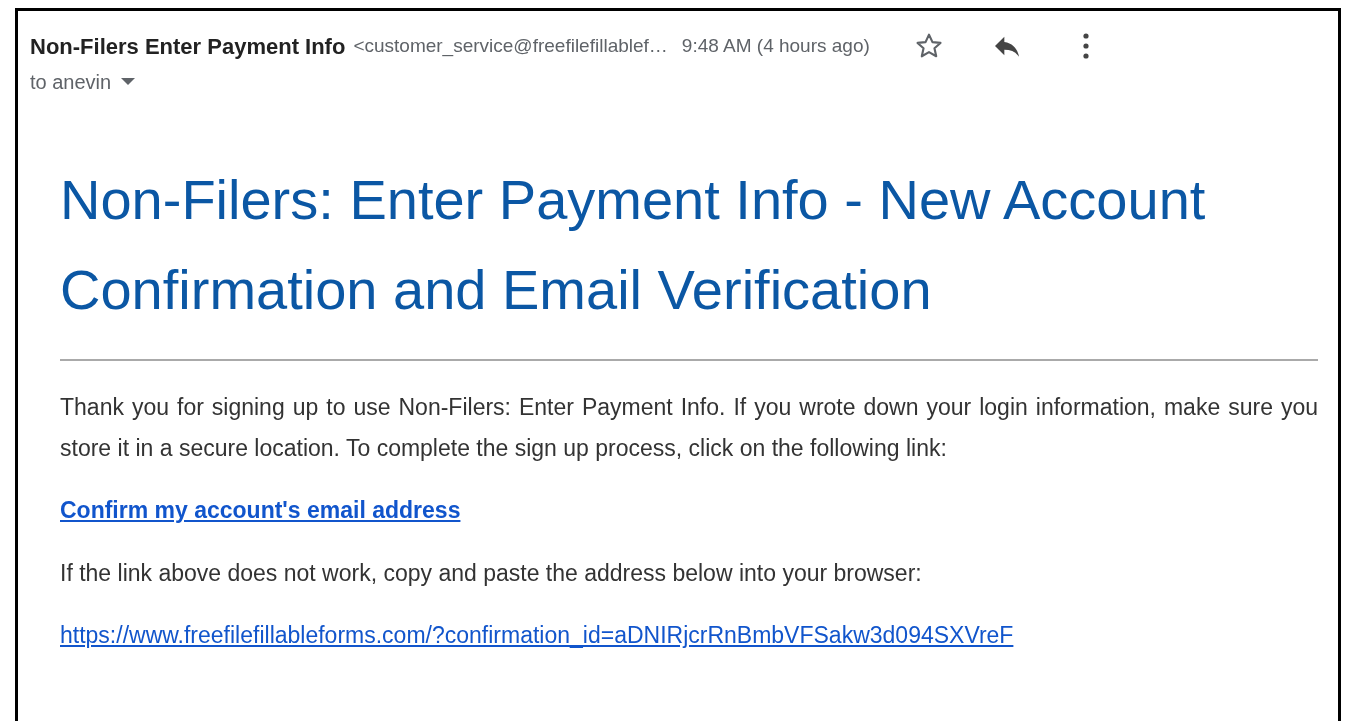  What do you see at coordinates (491, 573) in the screenshot?
I see `fallback-instructions: If the link above does not work, copy and paste the address below into your browser:` at bounding box center [491, 573].